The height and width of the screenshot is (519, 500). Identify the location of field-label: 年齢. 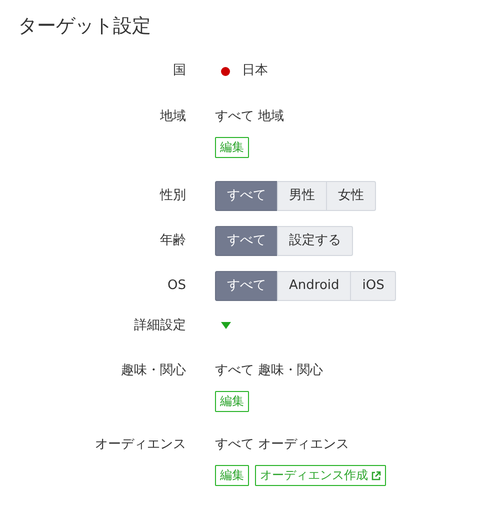
(172, 241).